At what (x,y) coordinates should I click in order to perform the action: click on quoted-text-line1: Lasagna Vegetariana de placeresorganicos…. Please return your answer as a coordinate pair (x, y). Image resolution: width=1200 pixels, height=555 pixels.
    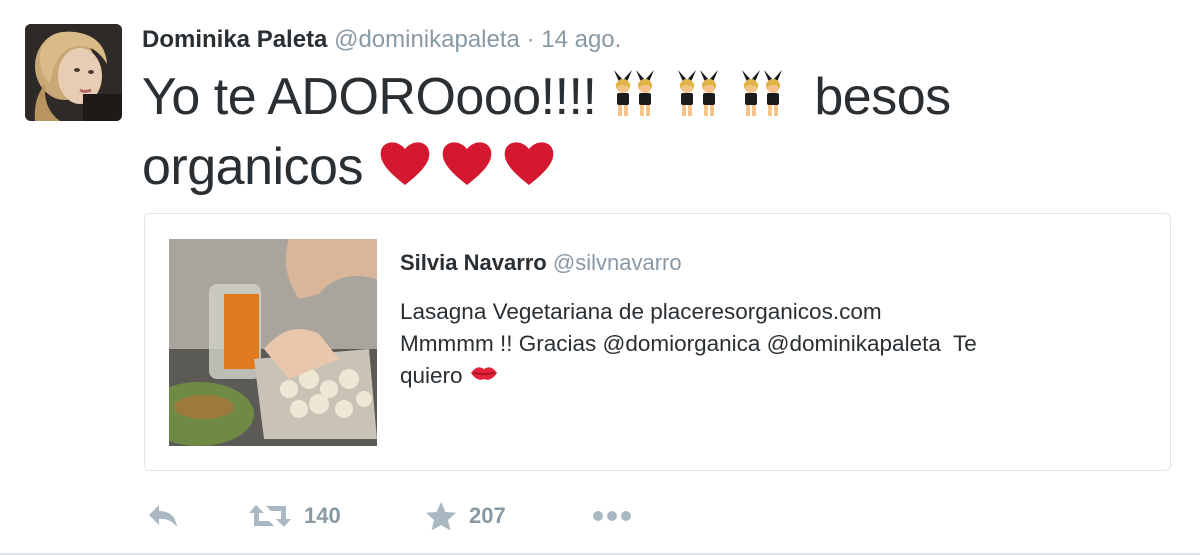
    Looking at the image, I should click on (641, 311).